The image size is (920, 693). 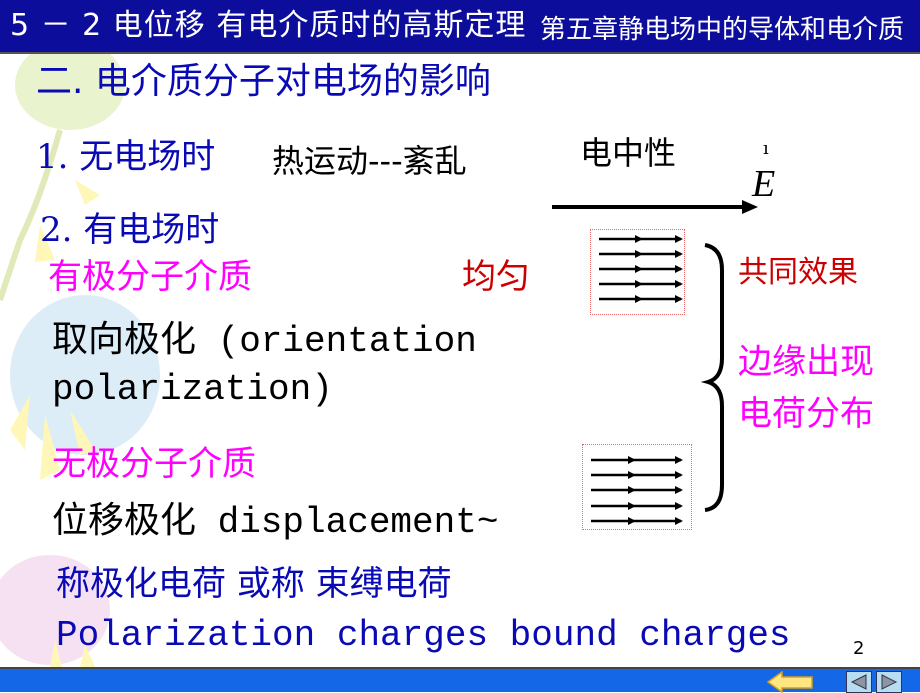 What do you see at coordinates (268, 25) in the screenshot?
I see `section-title: 5 － 2 电位移 有电介质时的高斯定理` at bounding box center [268, 25].